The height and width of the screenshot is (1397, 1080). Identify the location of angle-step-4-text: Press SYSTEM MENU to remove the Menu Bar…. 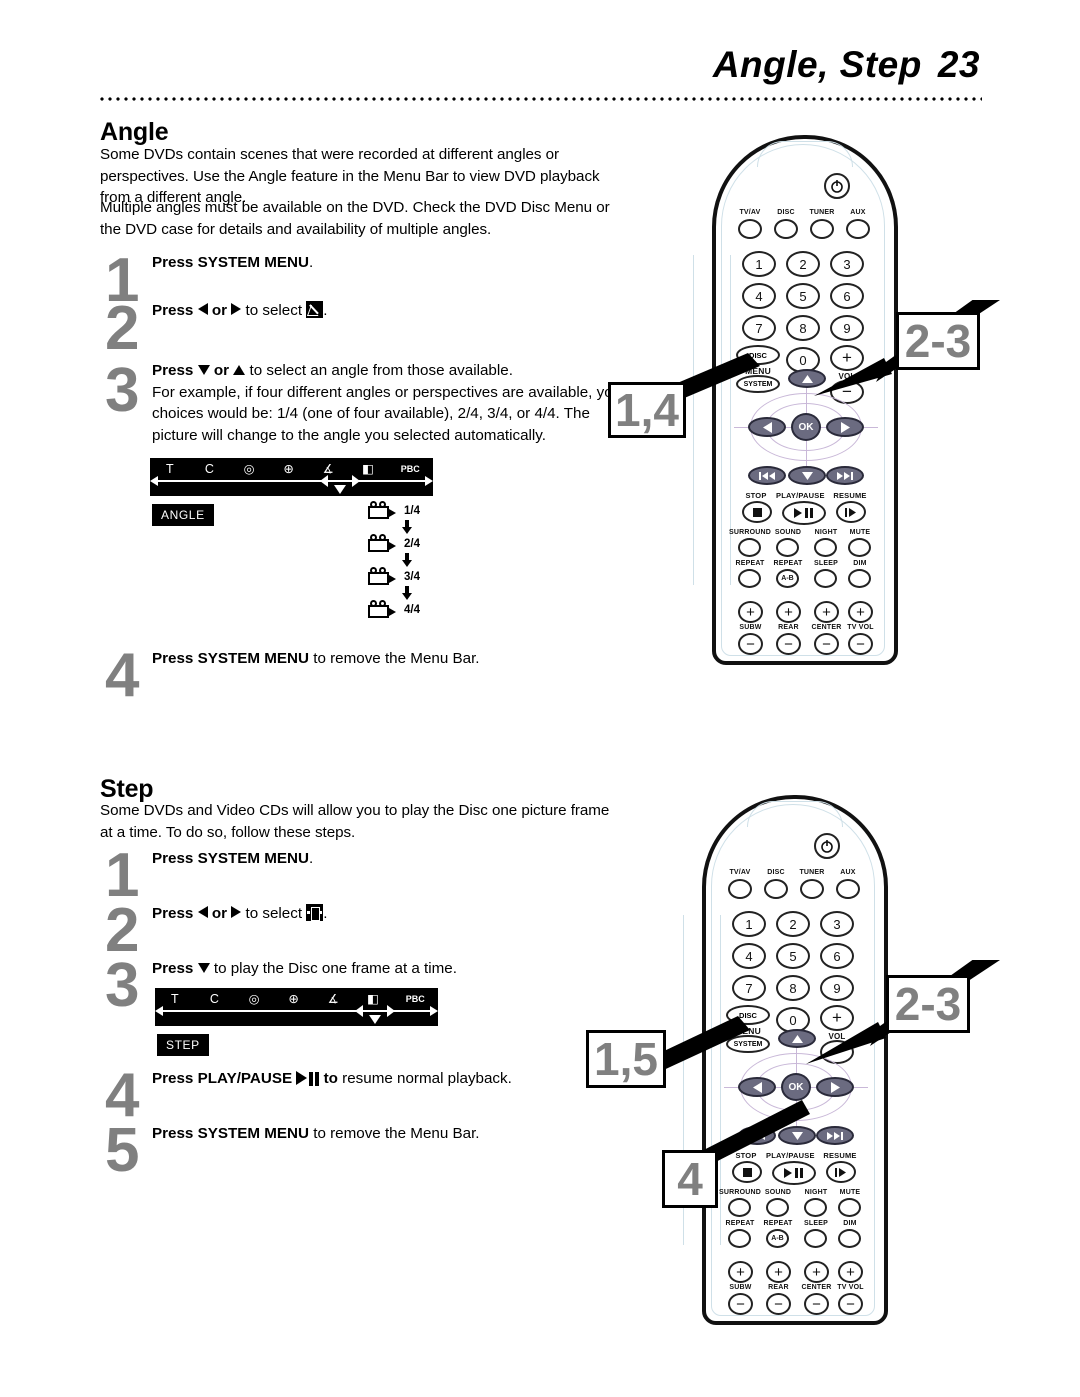
(316, 658).